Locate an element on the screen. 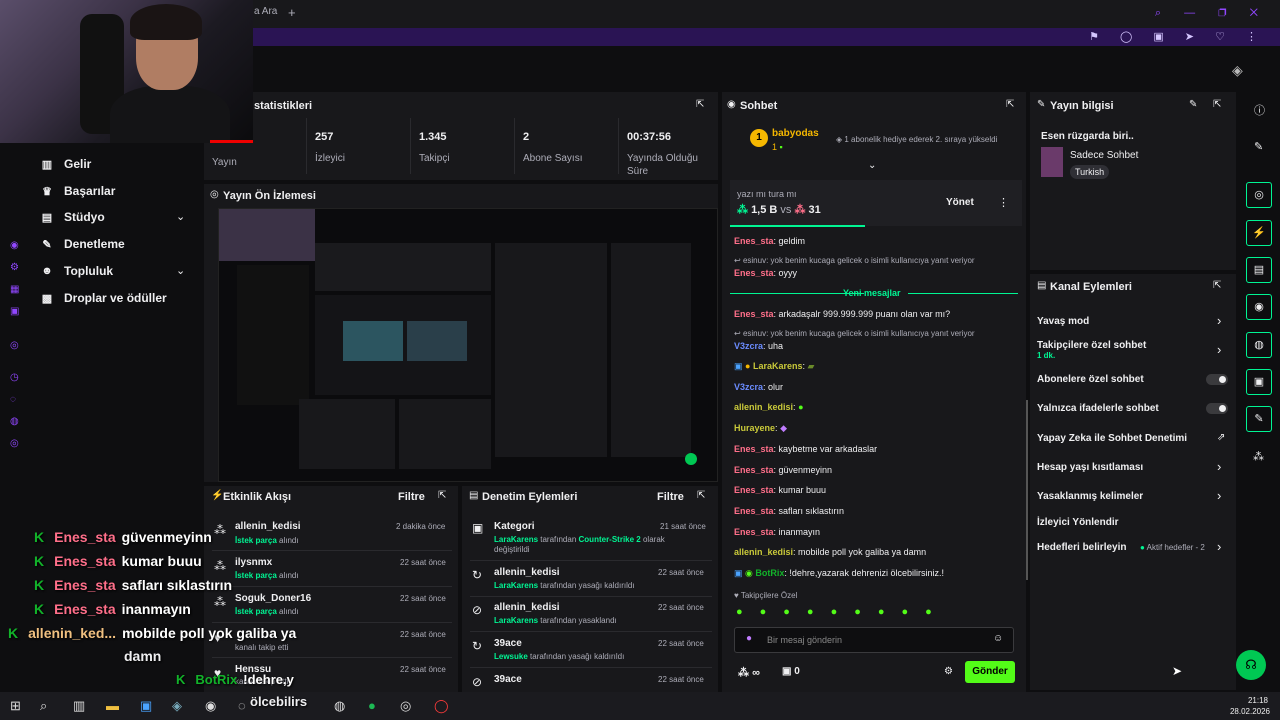 Image resolution: width=1280 pixels, height=720 pixels. mic-icon: ● is located at coordinates (749, 638).